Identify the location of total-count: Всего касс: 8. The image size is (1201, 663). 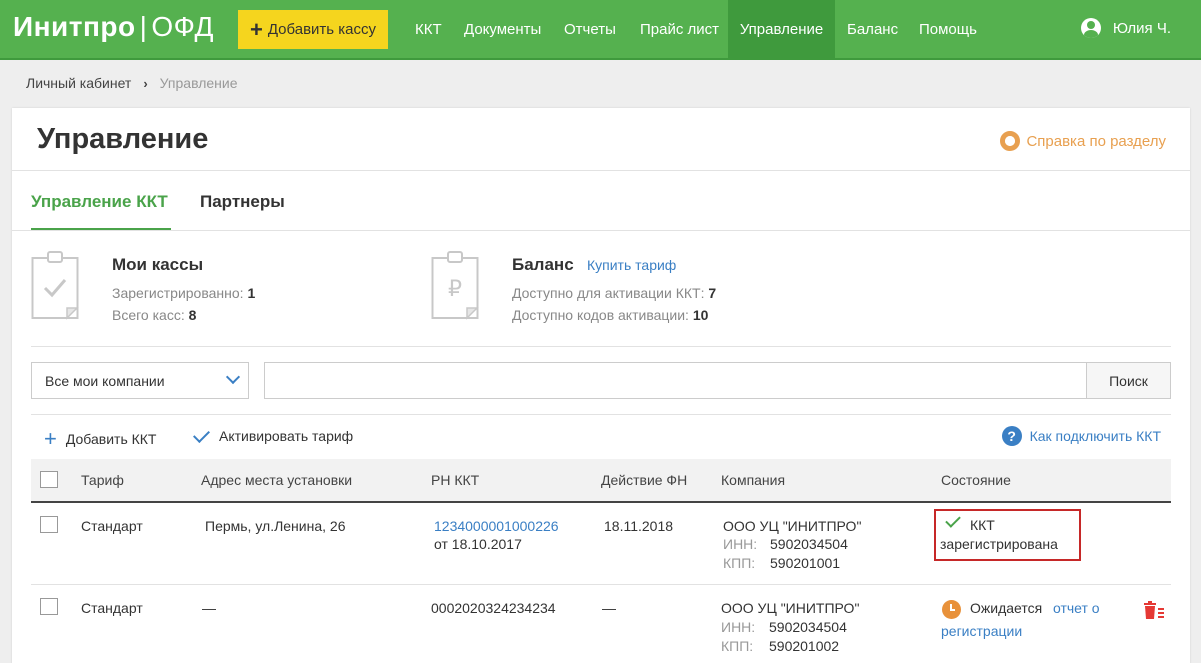
(154, 315).